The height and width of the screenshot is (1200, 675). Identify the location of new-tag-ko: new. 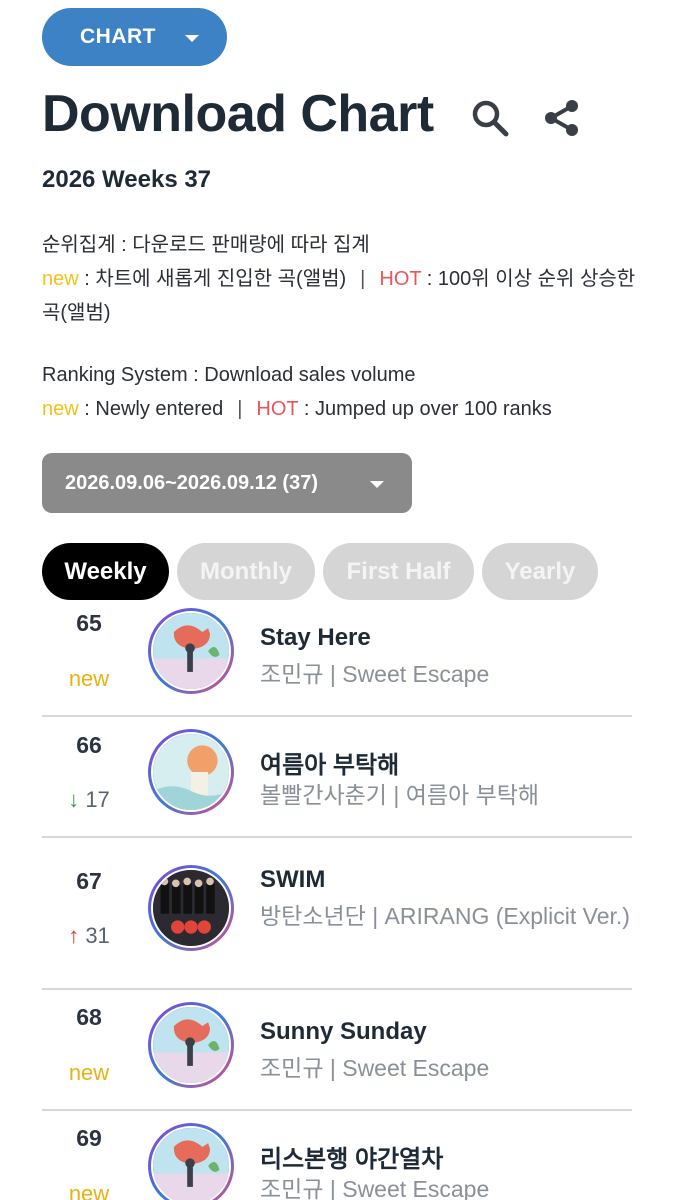
(60, 279).